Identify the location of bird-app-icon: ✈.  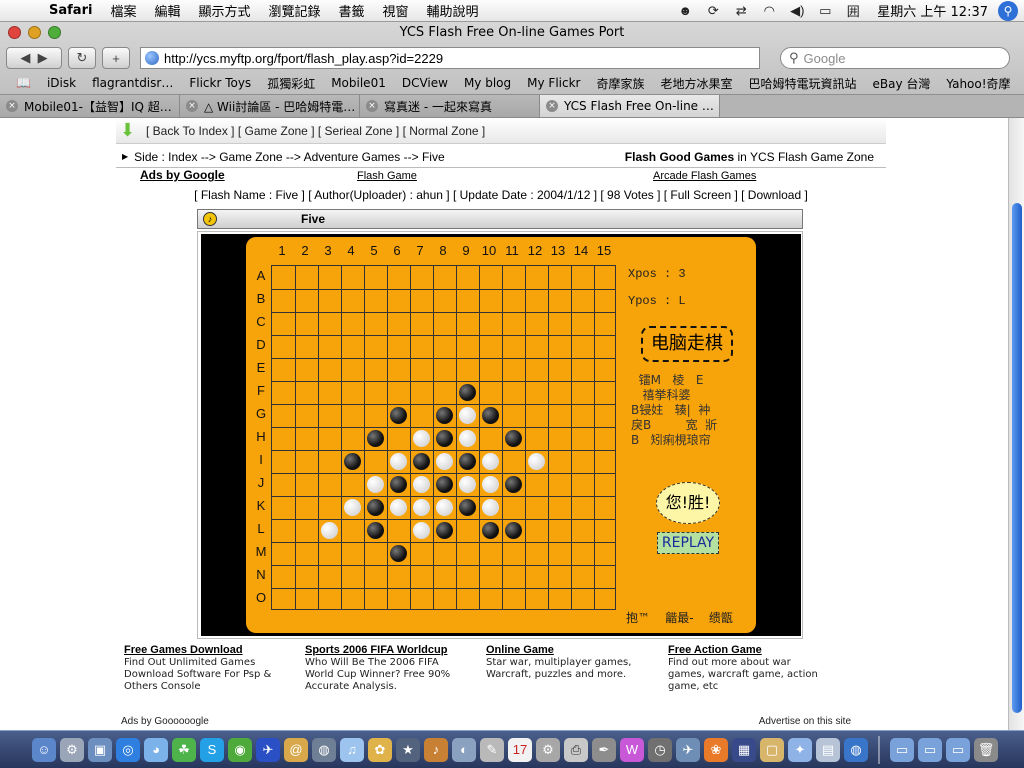
(268, 749).